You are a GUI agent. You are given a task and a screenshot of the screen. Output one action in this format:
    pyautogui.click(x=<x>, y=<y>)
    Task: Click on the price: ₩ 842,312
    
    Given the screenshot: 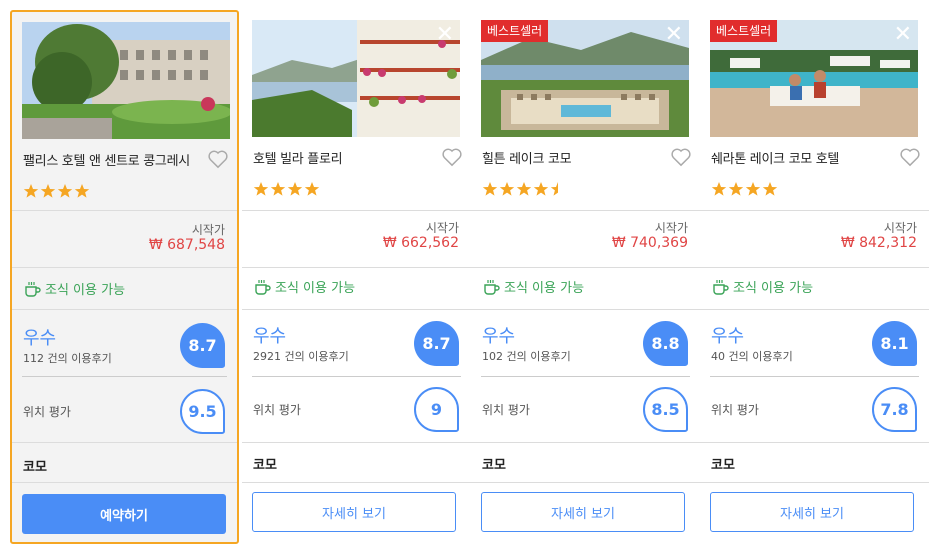 What is the action you would take?
    pyautogui.click(x=878, y=243)
    